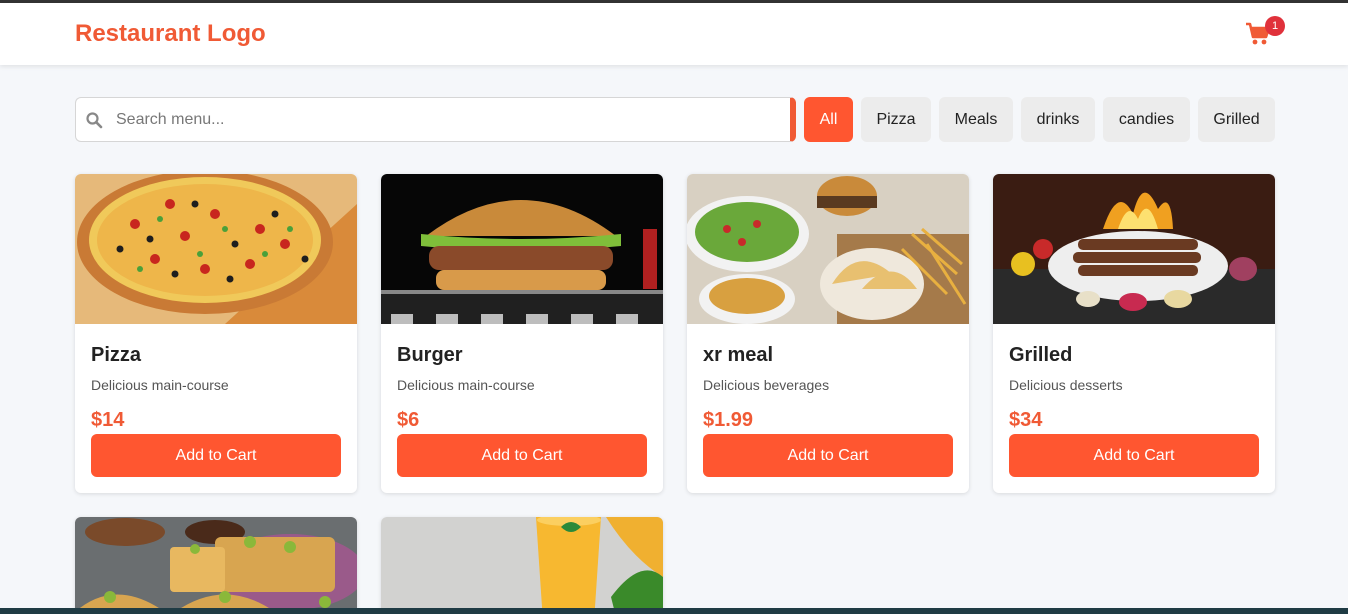  I want to click on filter-all: All, so click(828, 119).